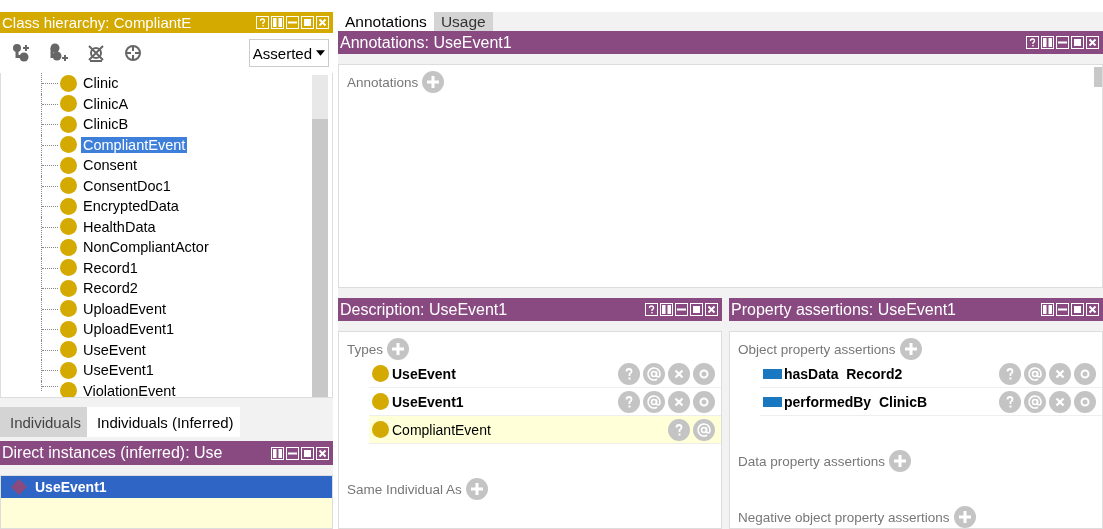 The image size is (1103, 529). Describe the element at coordinates (110, 267) in the screenshot. I see `tree-item: Record1` at that location.